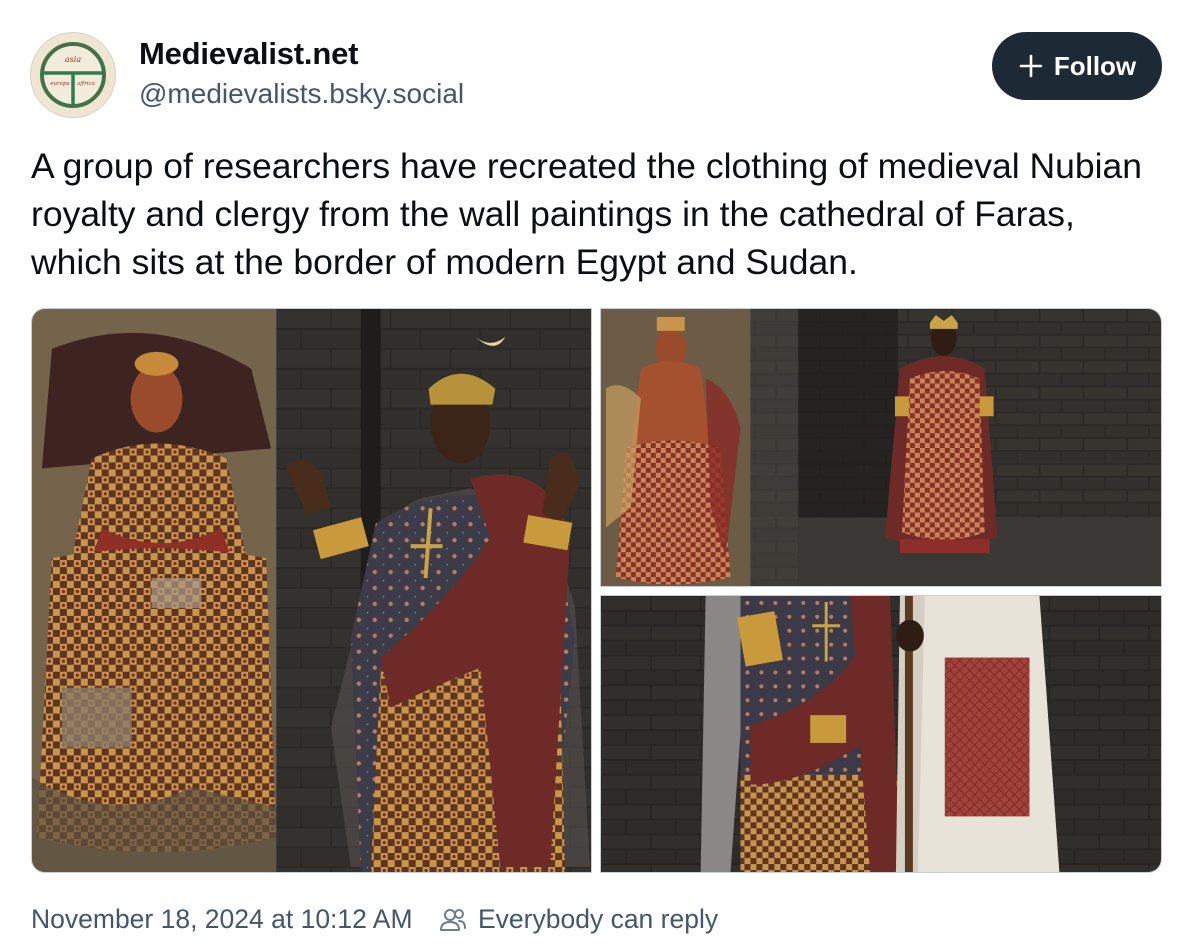 The width and height of the screenshot is (1196, 952). What do you see at coordinates (60, 84) in the screenshot?
I see `avatar-text-europa: europa` at bounding box center [60, 84].